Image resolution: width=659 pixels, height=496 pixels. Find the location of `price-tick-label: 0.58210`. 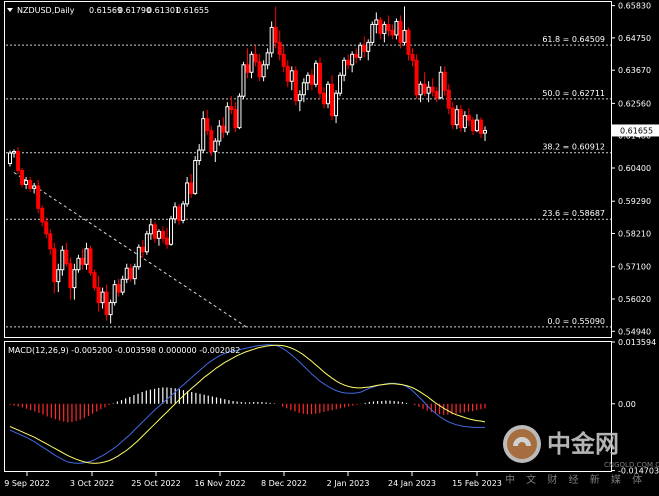

price-tick-label: 0.58210 is located at coordinates (634, 234).